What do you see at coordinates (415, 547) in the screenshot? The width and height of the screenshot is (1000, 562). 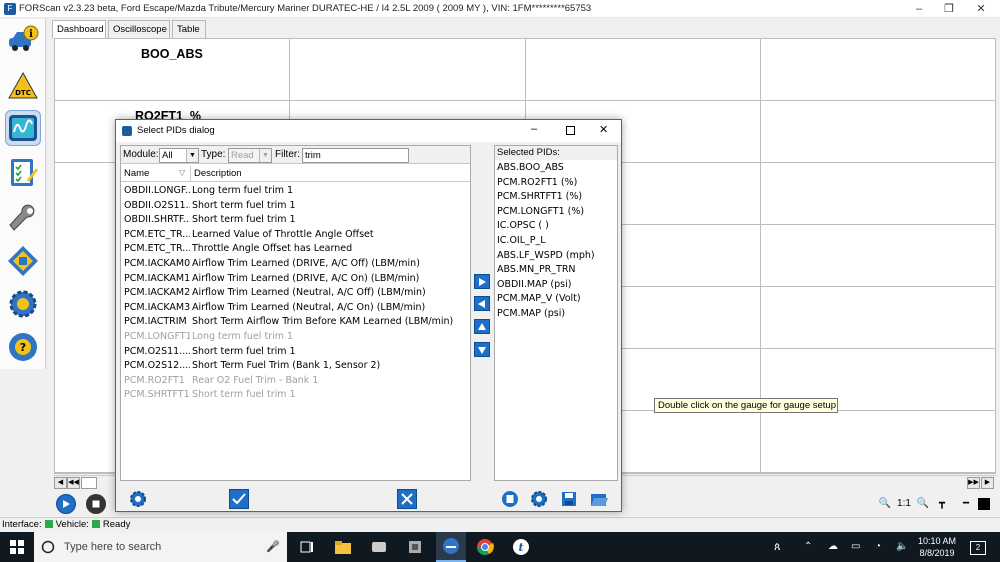 I see `hardware-app-icon` at bounding box center [415, 547].